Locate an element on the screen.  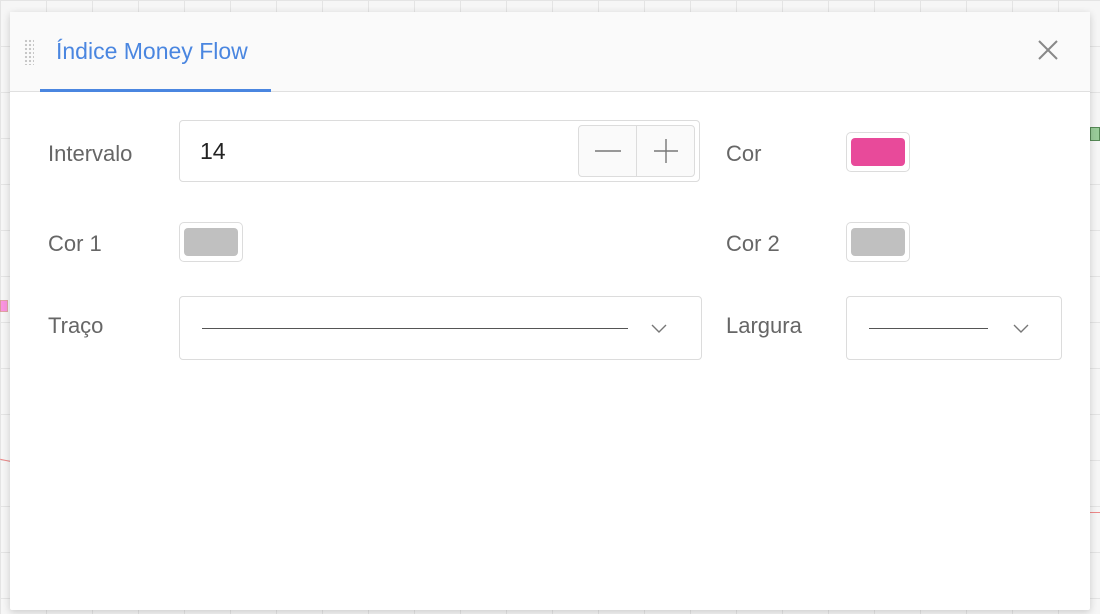
color1-swatch is located at coordinates (211, 242).